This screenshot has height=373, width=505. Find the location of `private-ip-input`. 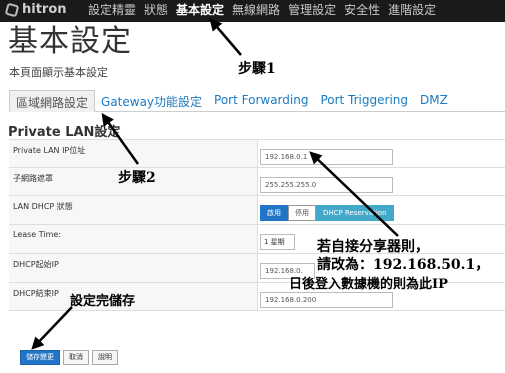

private-ip-input is located at coordinates (326, 157).